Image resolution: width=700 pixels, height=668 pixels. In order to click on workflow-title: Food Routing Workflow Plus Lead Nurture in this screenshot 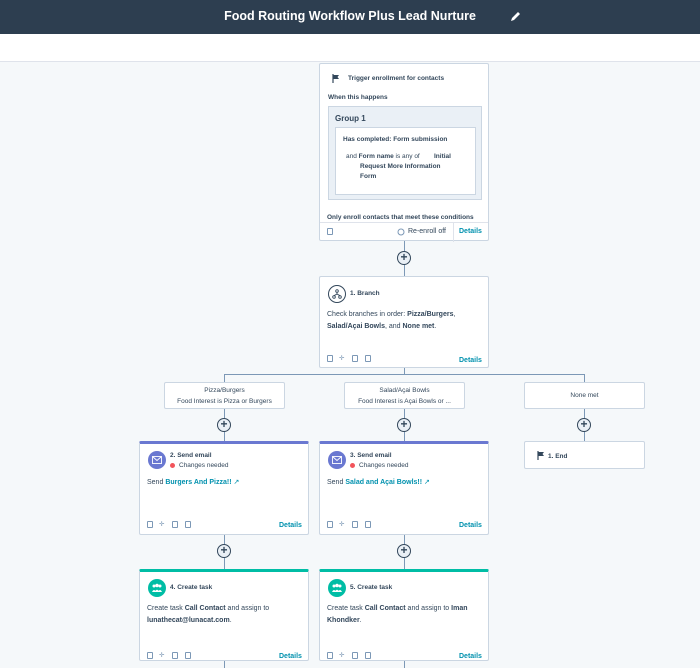, I will do `click(350, 16)`.